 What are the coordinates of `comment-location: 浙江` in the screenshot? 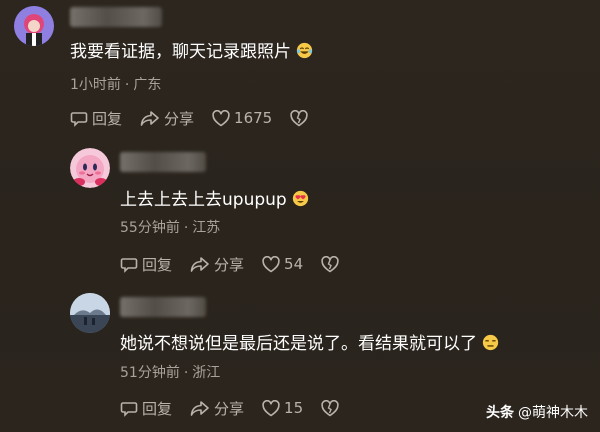 It's located at (206, 373).